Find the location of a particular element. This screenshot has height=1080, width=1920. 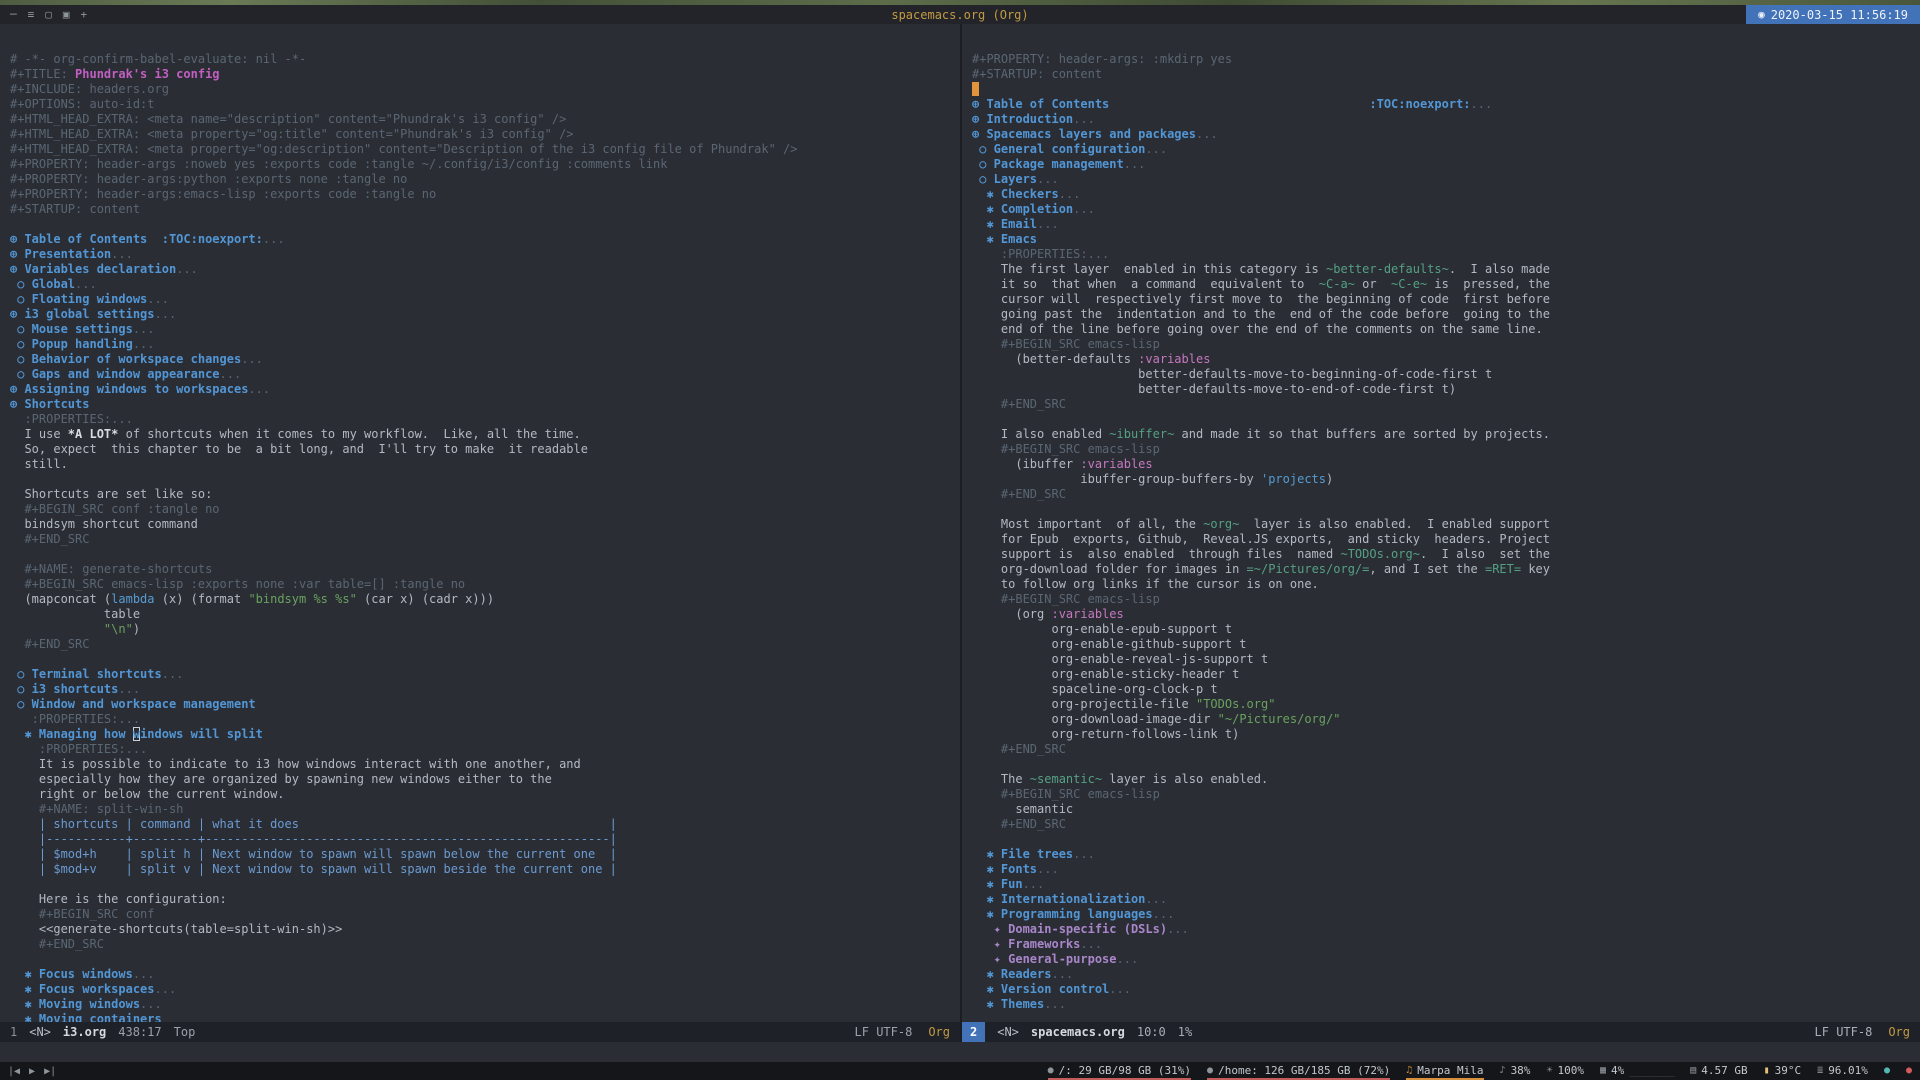

editor-line: Here is the configuration: is located at coordinates (485, 899).